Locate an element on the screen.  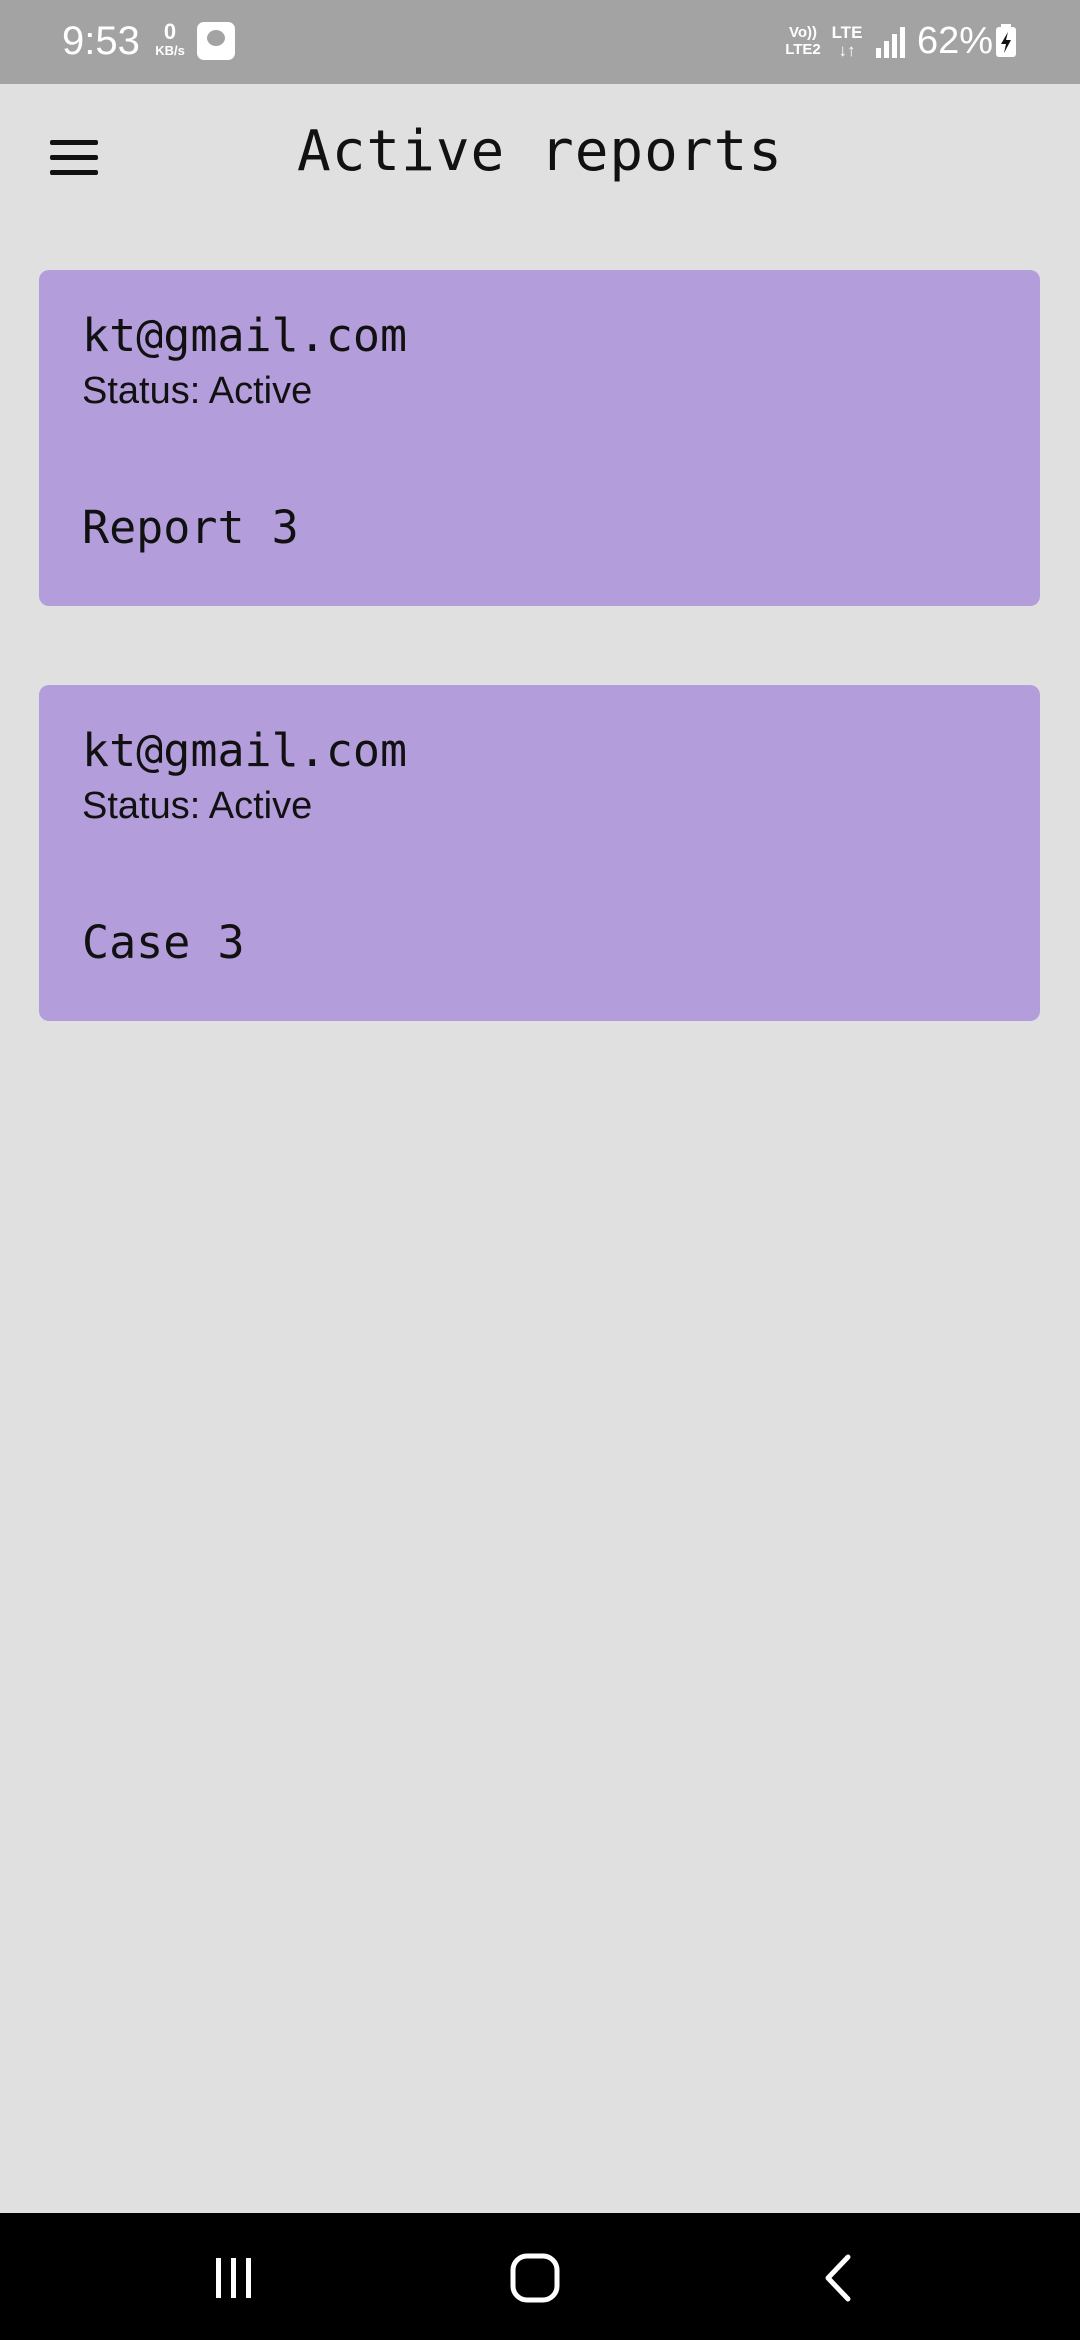
status-bar: 9:53 0 KB/s Vo)) LTE2 LTE ↓↑ 62% is located at coordinates (540, 42).